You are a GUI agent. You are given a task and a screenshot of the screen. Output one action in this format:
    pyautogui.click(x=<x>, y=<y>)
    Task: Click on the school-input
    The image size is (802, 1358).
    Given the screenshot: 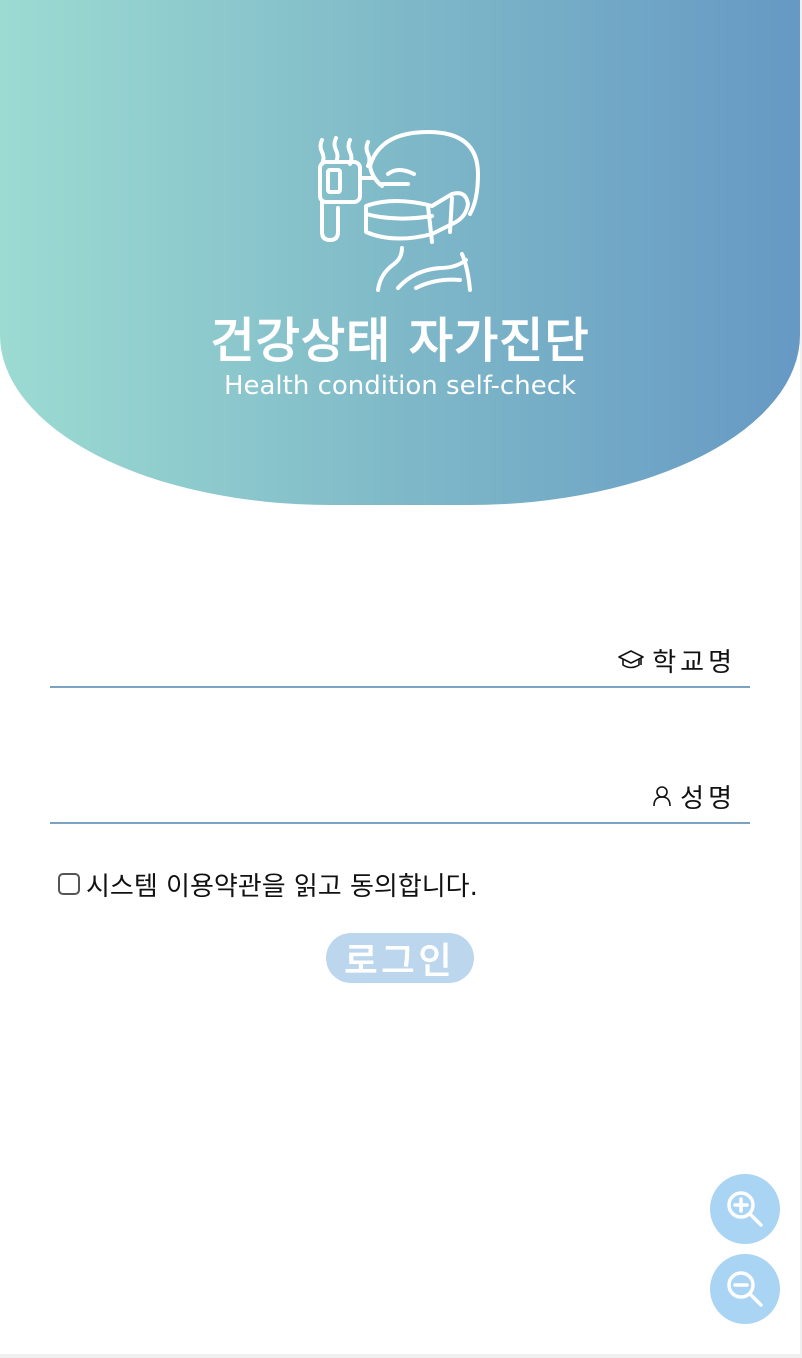 What is the action you would take?
    pyautogui.click(x=312, y=661)
    